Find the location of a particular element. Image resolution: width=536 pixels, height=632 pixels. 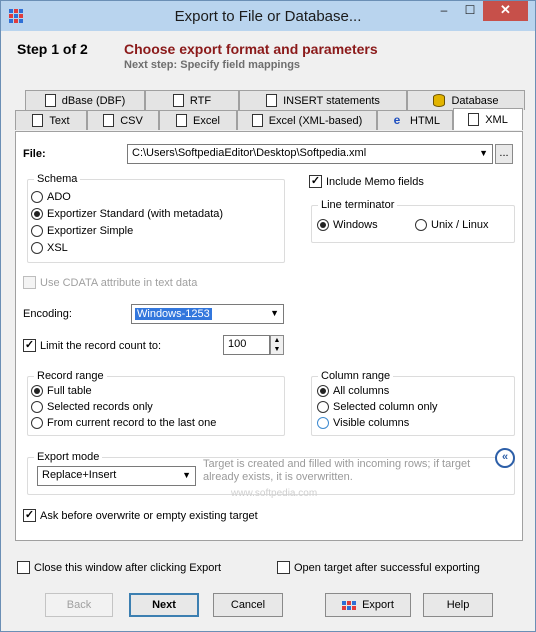

tab-label: HTML is located at coordinates (425, 120).